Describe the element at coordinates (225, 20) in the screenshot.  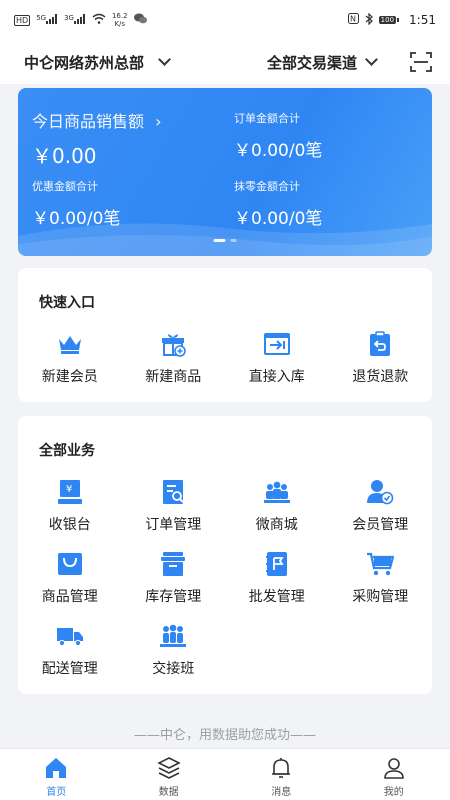
I see `status-bar: HD 5G 3G 16.2 K/s N 100 1:51` at that location.